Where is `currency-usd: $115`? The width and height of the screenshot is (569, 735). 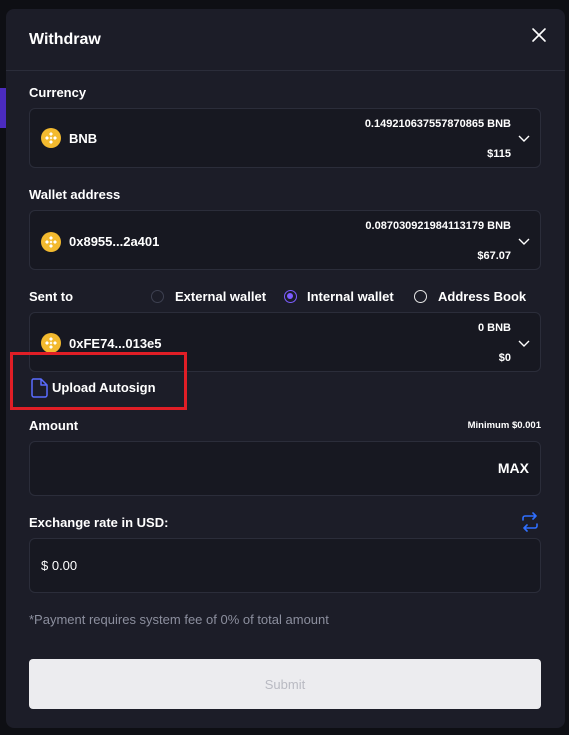
currency-usd: $115 is located at coordinates (499, 154).